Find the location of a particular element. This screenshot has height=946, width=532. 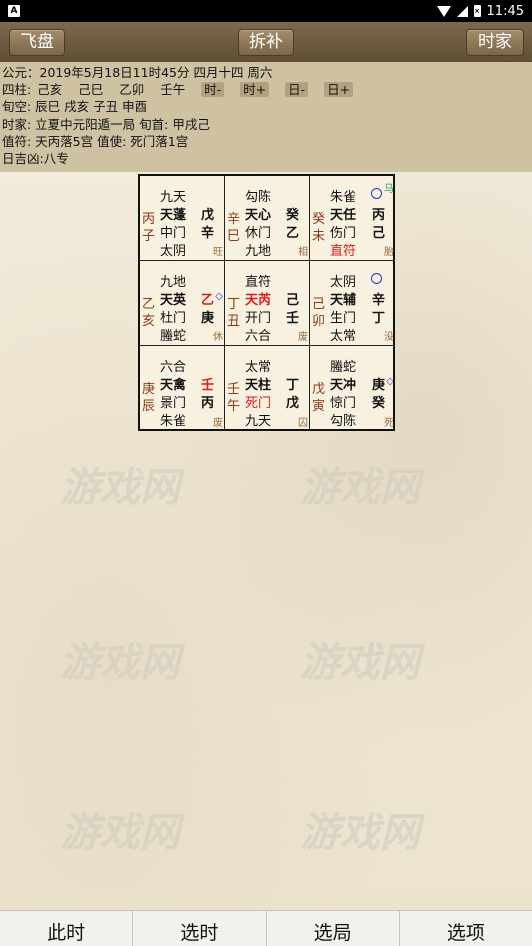

star-label: 天英 is located at coordinates (173, 300).